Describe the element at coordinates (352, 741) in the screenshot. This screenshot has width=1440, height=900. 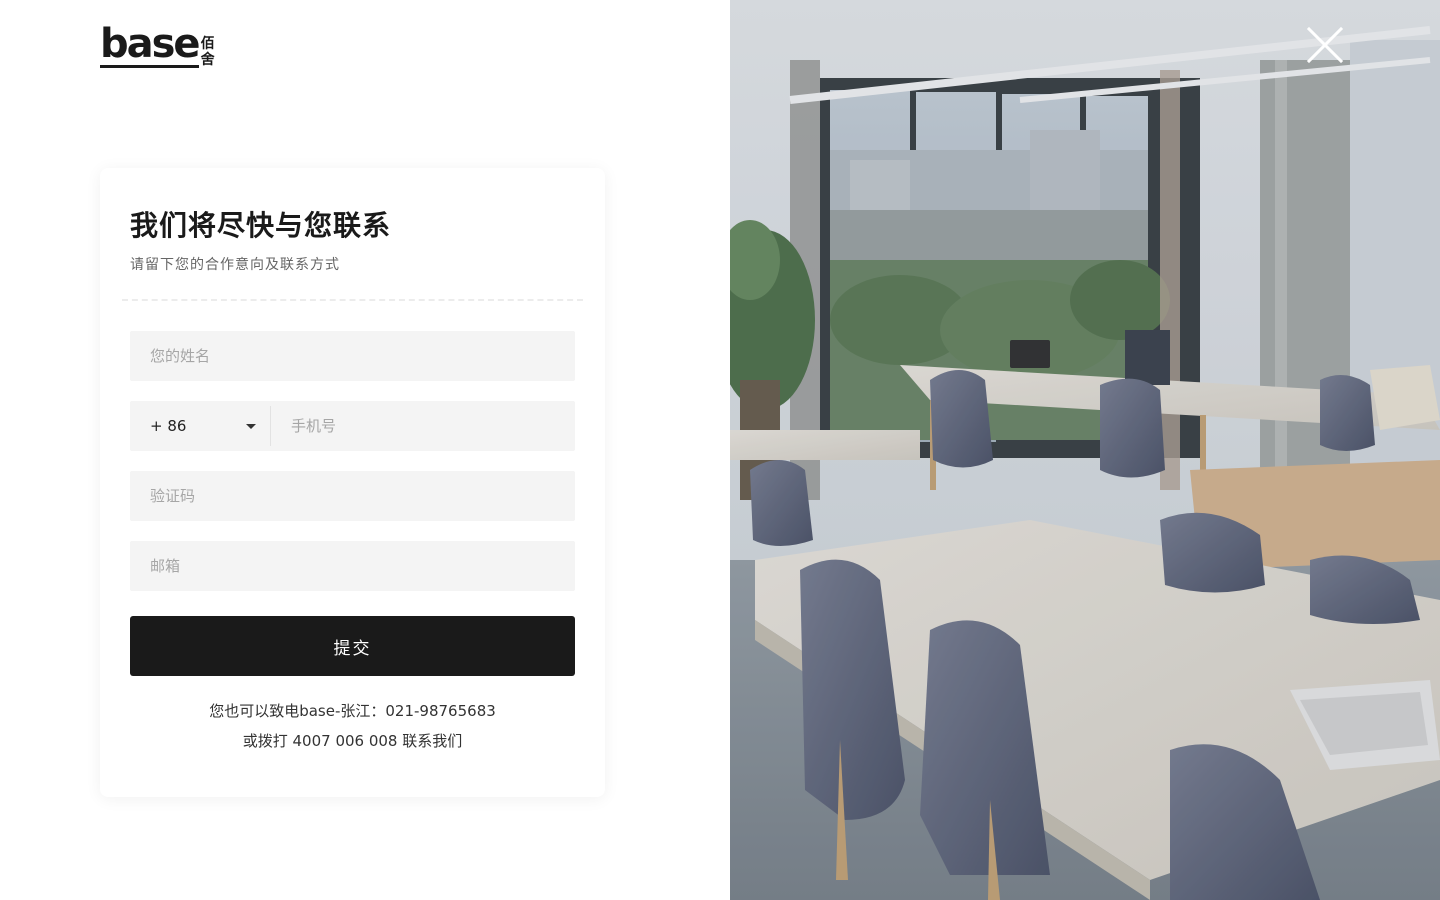
I see `contact-hotline-line: 或拨打 4007 006 008 联系我们` at that location.